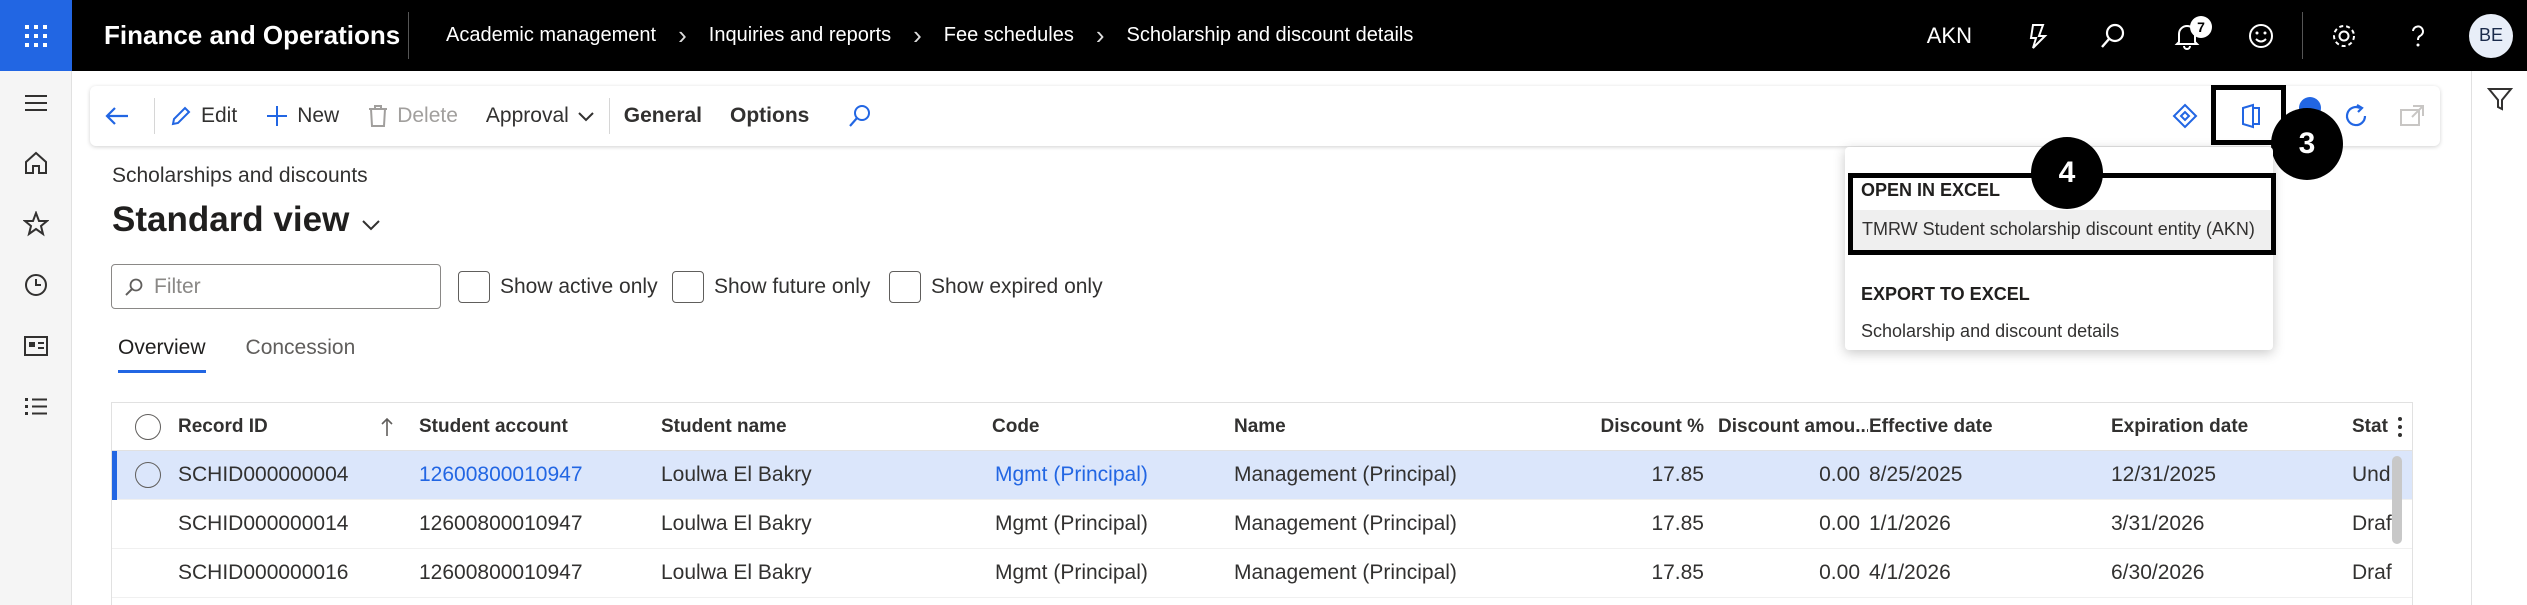 This screenshot has height=605, width=2527. I want to click on cell-expiration-date: 6/30/2026, so click(2226, 573).